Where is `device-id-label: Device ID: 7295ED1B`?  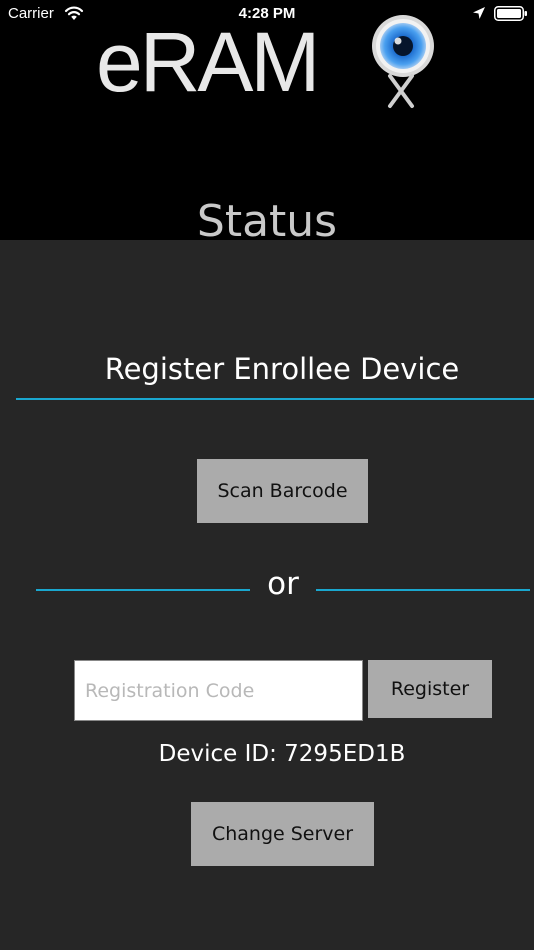
device-id-label: Device ID: 7295ED1B is located at coordinates (282, 754).